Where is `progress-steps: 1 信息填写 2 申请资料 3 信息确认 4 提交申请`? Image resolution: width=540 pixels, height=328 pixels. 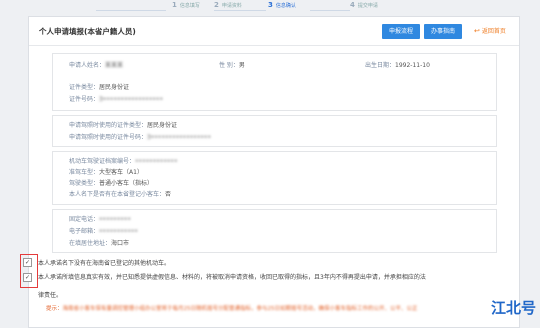
progress-steps: 1 信息填写 2 申请资料 3 信息确认 4 提交申请 is located at coordinates (270, 6).